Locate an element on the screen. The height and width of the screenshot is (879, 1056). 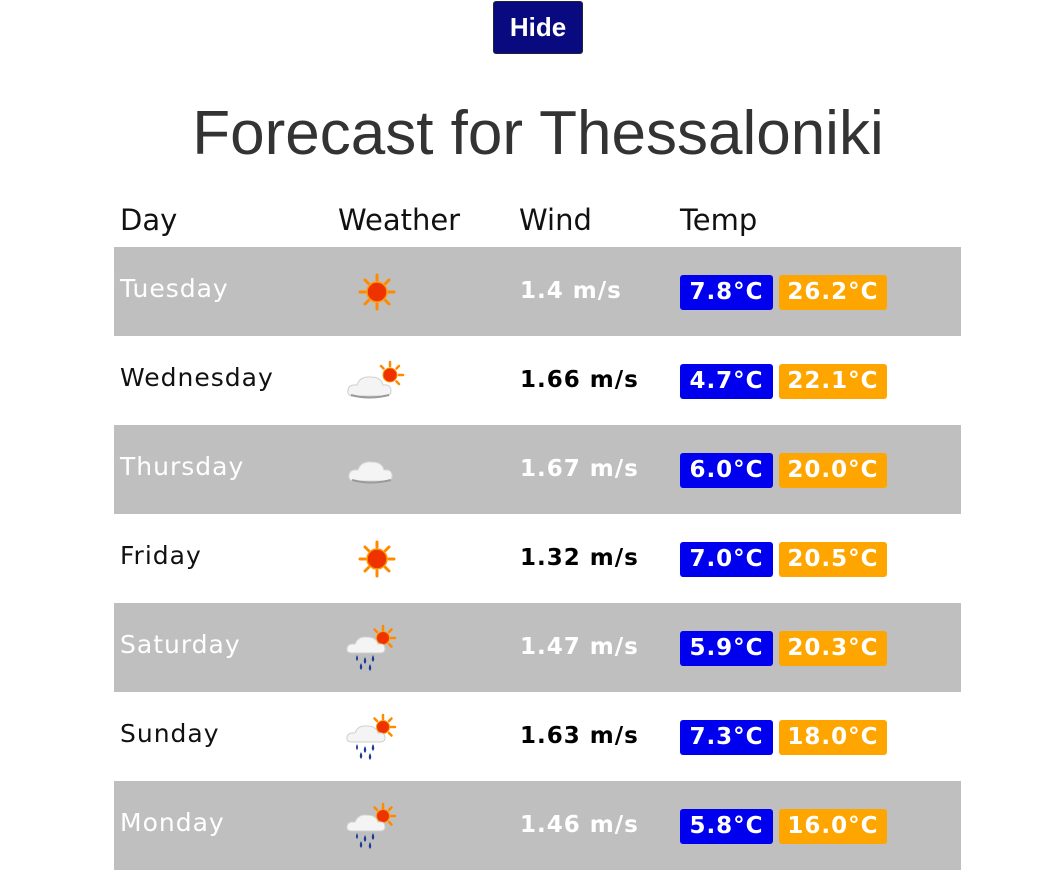
table-header: Day Weather Wind Temp is located at coordinates (537, 221).